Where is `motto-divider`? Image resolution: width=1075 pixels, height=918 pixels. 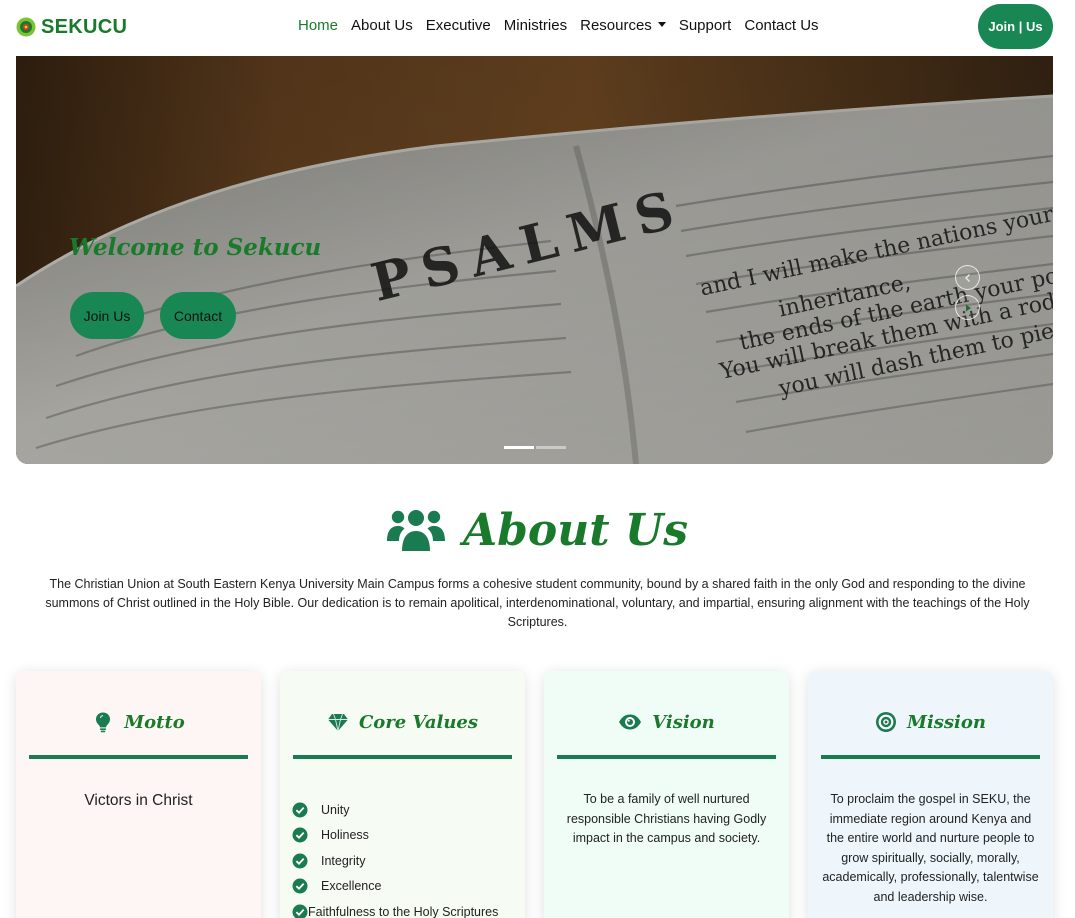
motto-divider is located at coordinates (138, 757).